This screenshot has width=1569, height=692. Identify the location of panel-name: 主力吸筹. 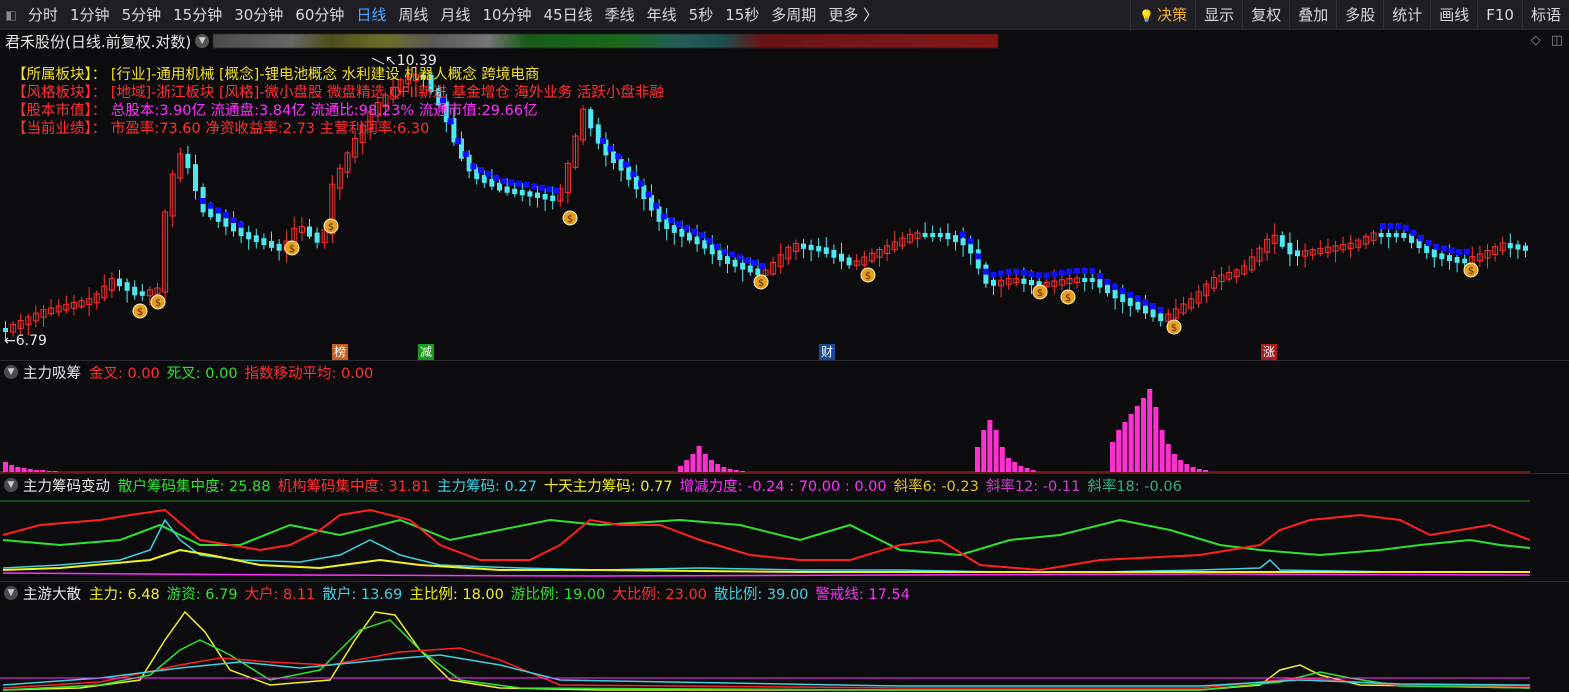
(52, 372).